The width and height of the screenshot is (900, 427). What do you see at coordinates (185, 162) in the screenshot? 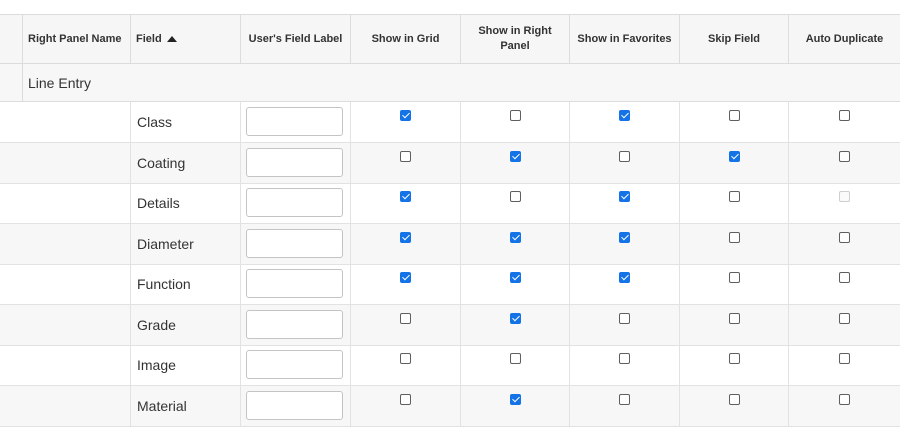
I see `field-name-cell: Coating` at bounding box center [185, 162].